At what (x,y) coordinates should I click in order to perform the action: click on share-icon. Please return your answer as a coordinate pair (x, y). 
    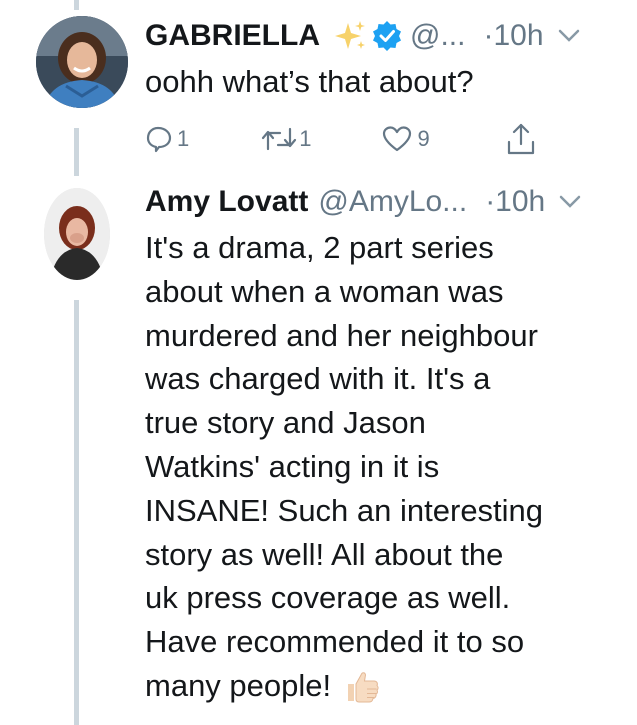
    Looking at the image, I should click on (520, 139).